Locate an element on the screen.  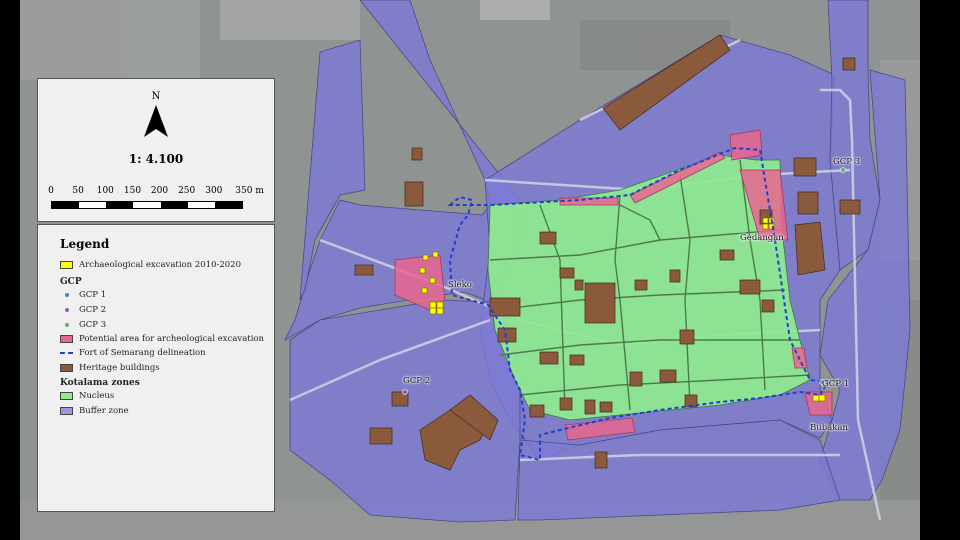
scale-tick: 250 is located at coordinates (187, 191).